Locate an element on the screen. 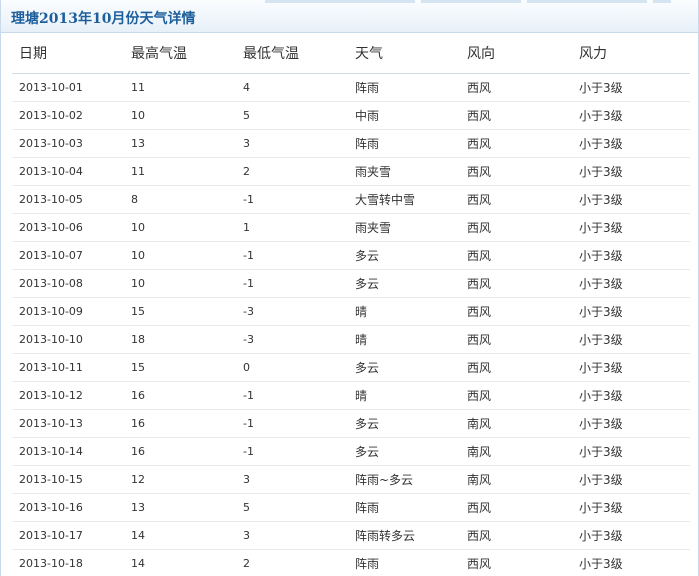  table-row: 2013-10-01 11 4 阵雨 西风 小于3级 is located at coordinates (351, 87).